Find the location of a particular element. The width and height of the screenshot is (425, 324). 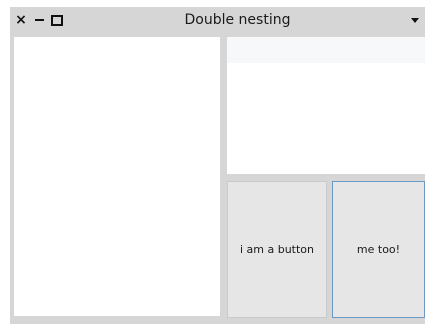

close-icon: × is located at coordinates (21, 20).